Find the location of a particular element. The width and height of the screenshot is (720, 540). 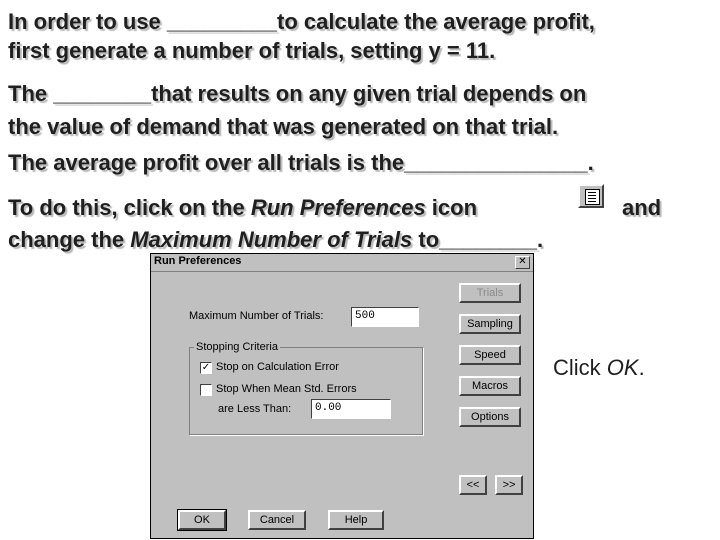

ok-term: OK is located at coordinates (622, 367).